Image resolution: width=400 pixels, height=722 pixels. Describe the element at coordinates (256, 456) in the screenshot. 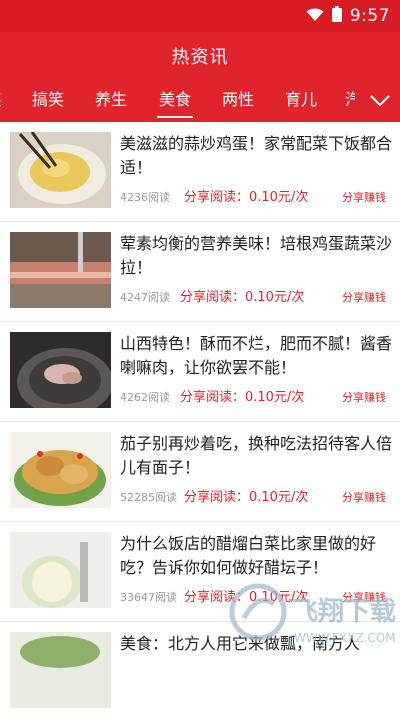

I see `article-title: 茄子别再炒着吃，换种吃法招待客人倍儿有面子！` at that location.